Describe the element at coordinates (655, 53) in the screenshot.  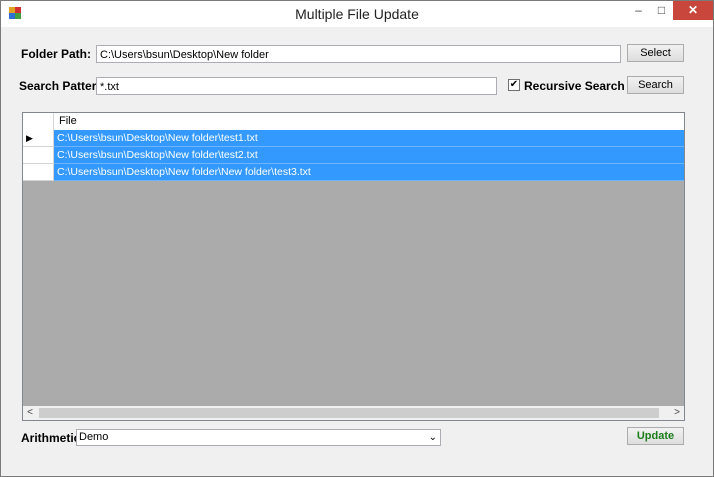
I see `select-button: Select` at that location.